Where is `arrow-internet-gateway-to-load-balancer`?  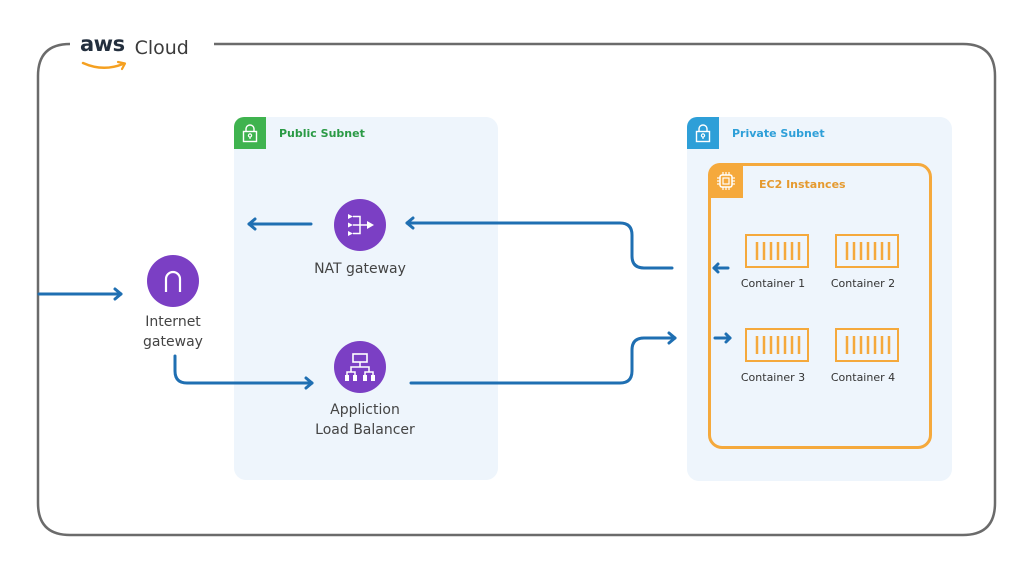
arrow-internet-gateway-to-load-balancer is located at coordinates (243, 372).